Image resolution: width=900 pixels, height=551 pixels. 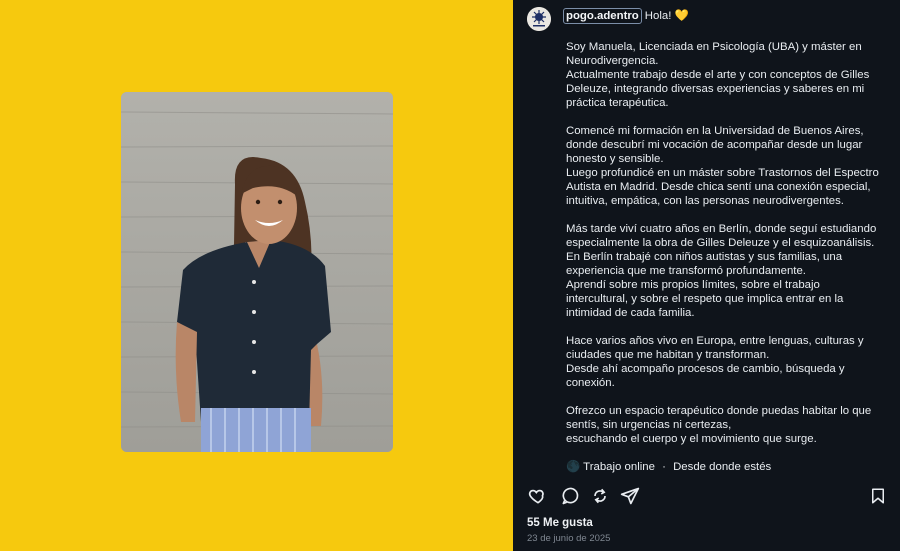 I want to click on comment-button, so click(x=570, y=496).